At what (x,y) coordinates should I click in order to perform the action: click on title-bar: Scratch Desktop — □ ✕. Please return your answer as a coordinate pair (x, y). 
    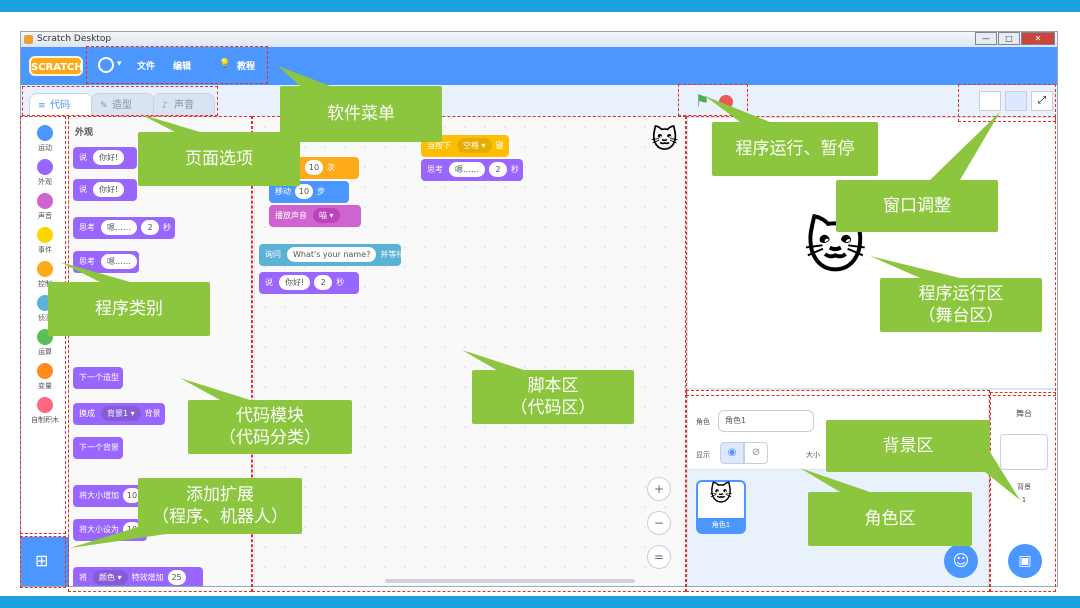
    Looking at the image, I should click on (539, 39).